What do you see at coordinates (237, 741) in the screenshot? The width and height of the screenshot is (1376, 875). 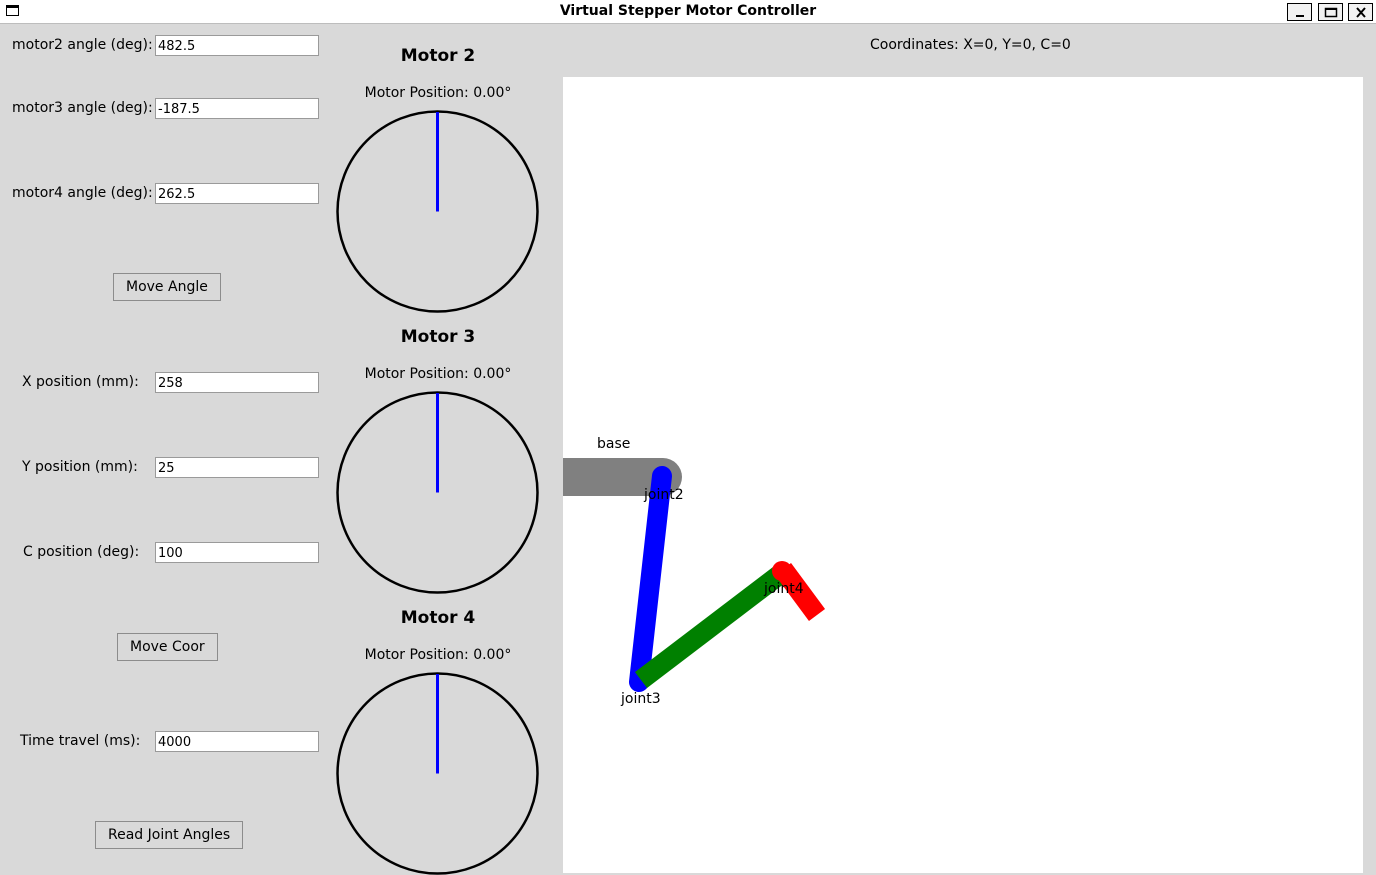 I see `time-travel-input` at bounding box center [237, 741].